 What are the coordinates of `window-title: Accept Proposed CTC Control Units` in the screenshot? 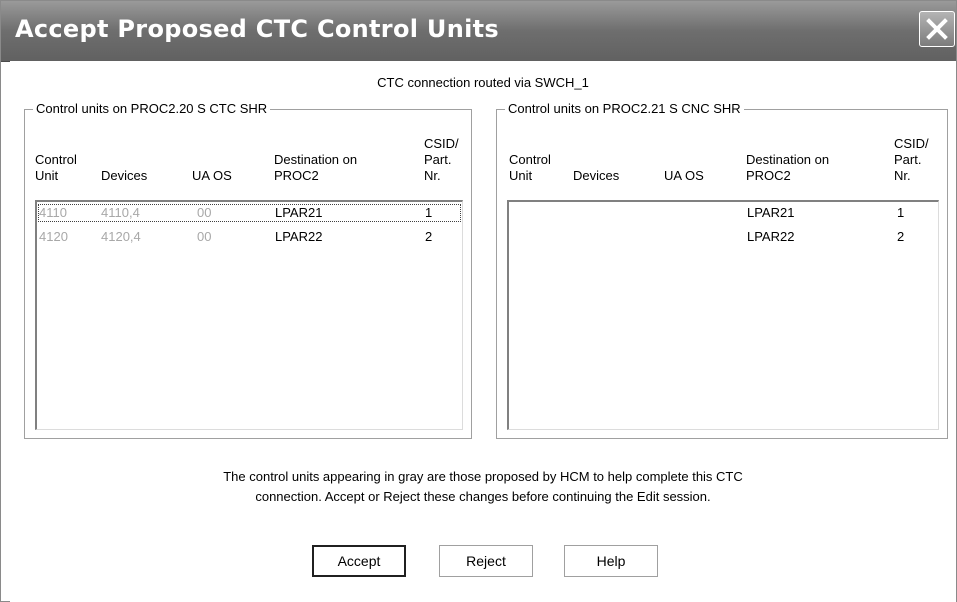 It's located at (257, 29).